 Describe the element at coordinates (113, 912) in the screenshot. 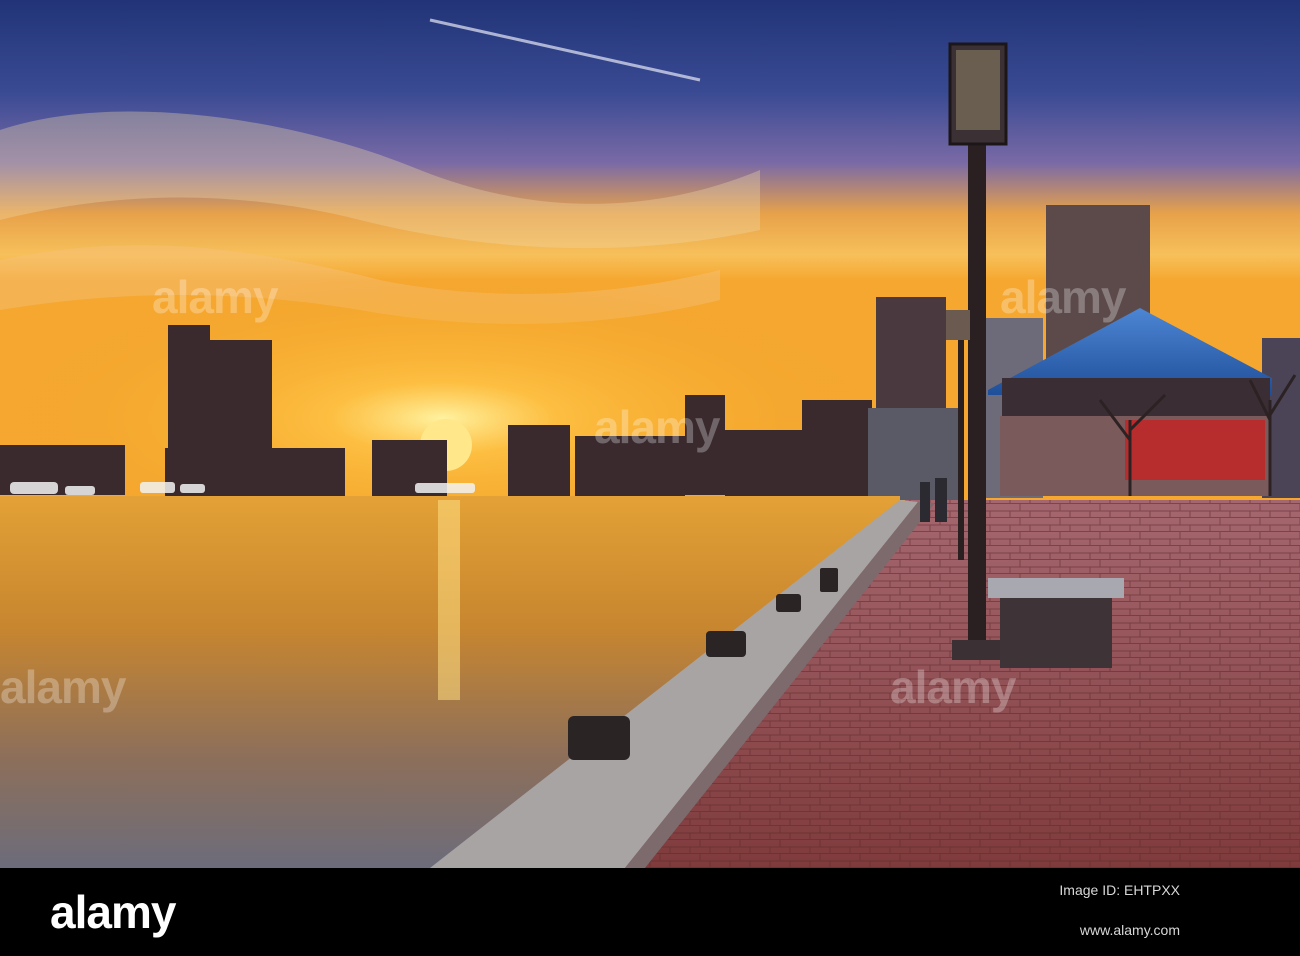

I see `alamy-logo: alamy` at that location.